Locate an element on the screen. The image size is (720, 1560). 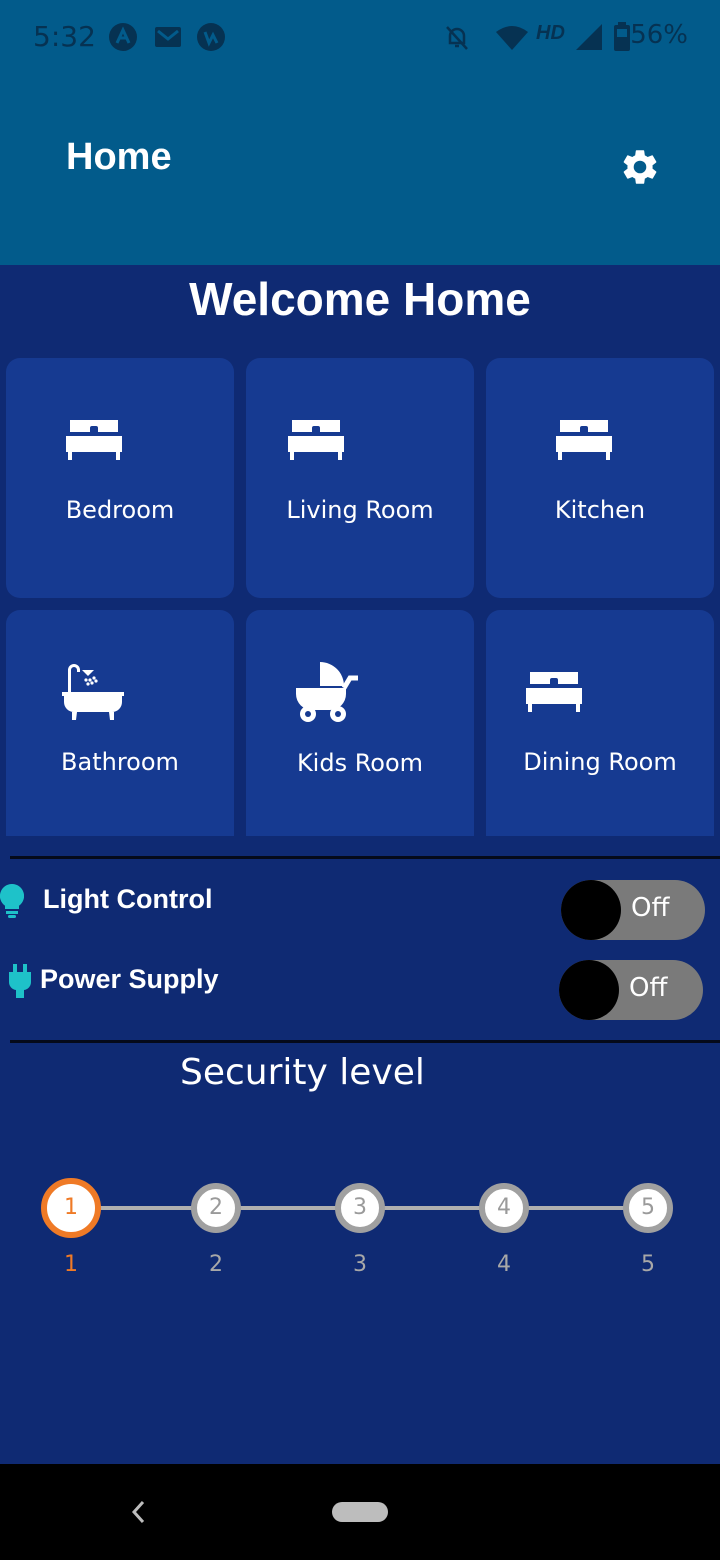
security-step-label: 4 is located at coordinates (504, 1264).